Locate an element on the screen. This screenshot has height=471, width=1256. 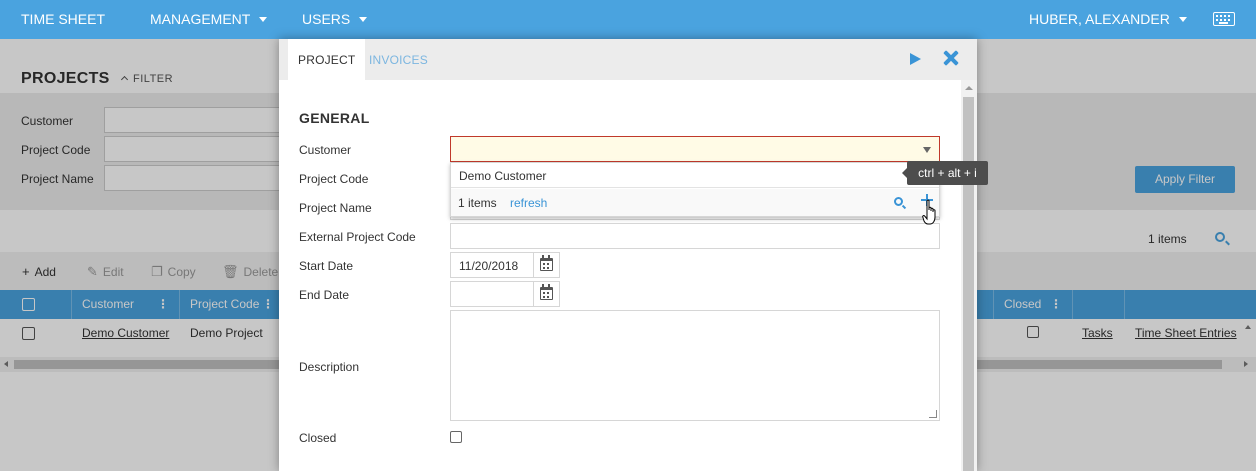
start-date-value: 11/20/2018 is located at coordinates (489, 266).